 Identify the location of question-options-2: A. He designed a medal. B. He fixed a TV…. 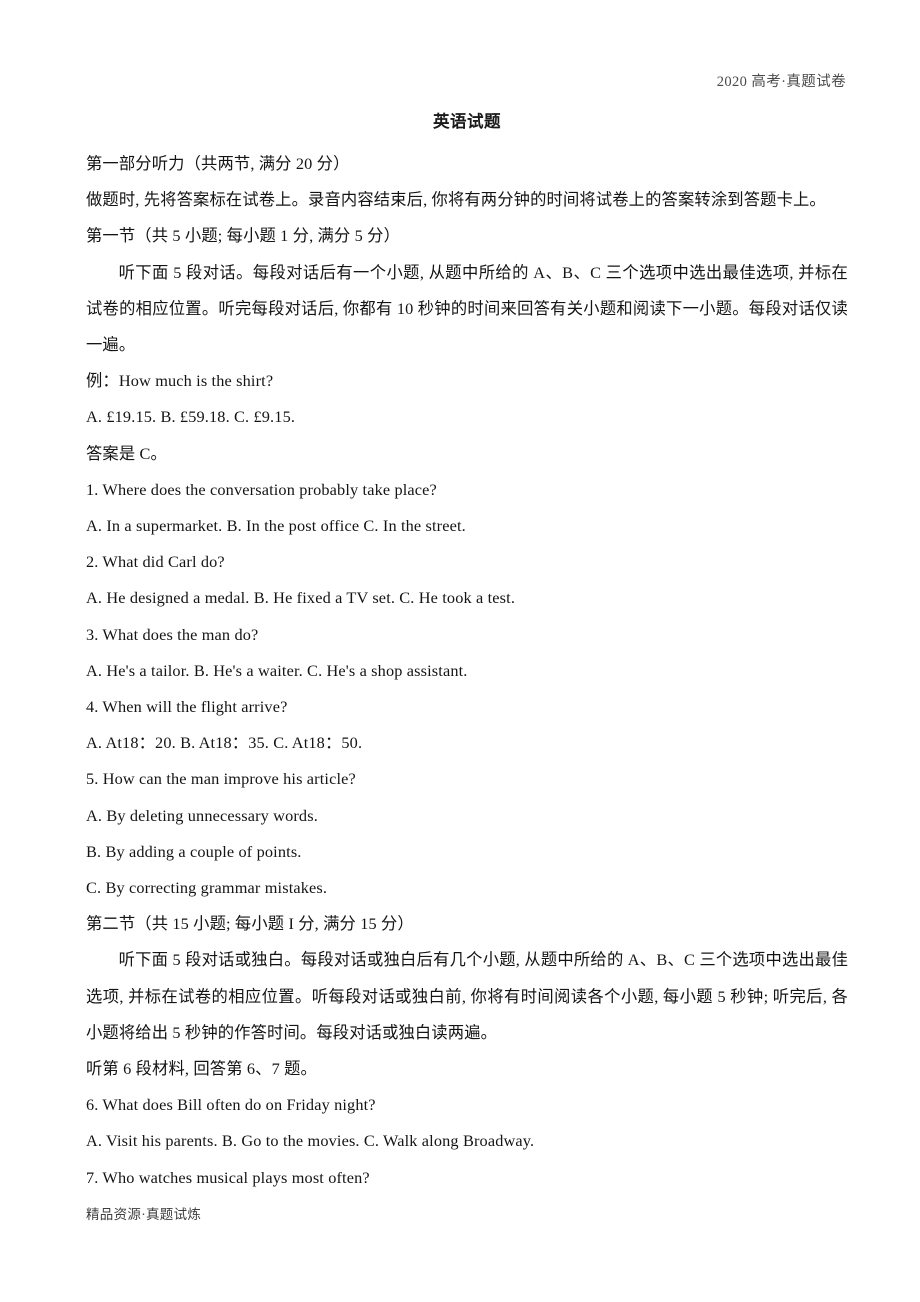
(467, 598).